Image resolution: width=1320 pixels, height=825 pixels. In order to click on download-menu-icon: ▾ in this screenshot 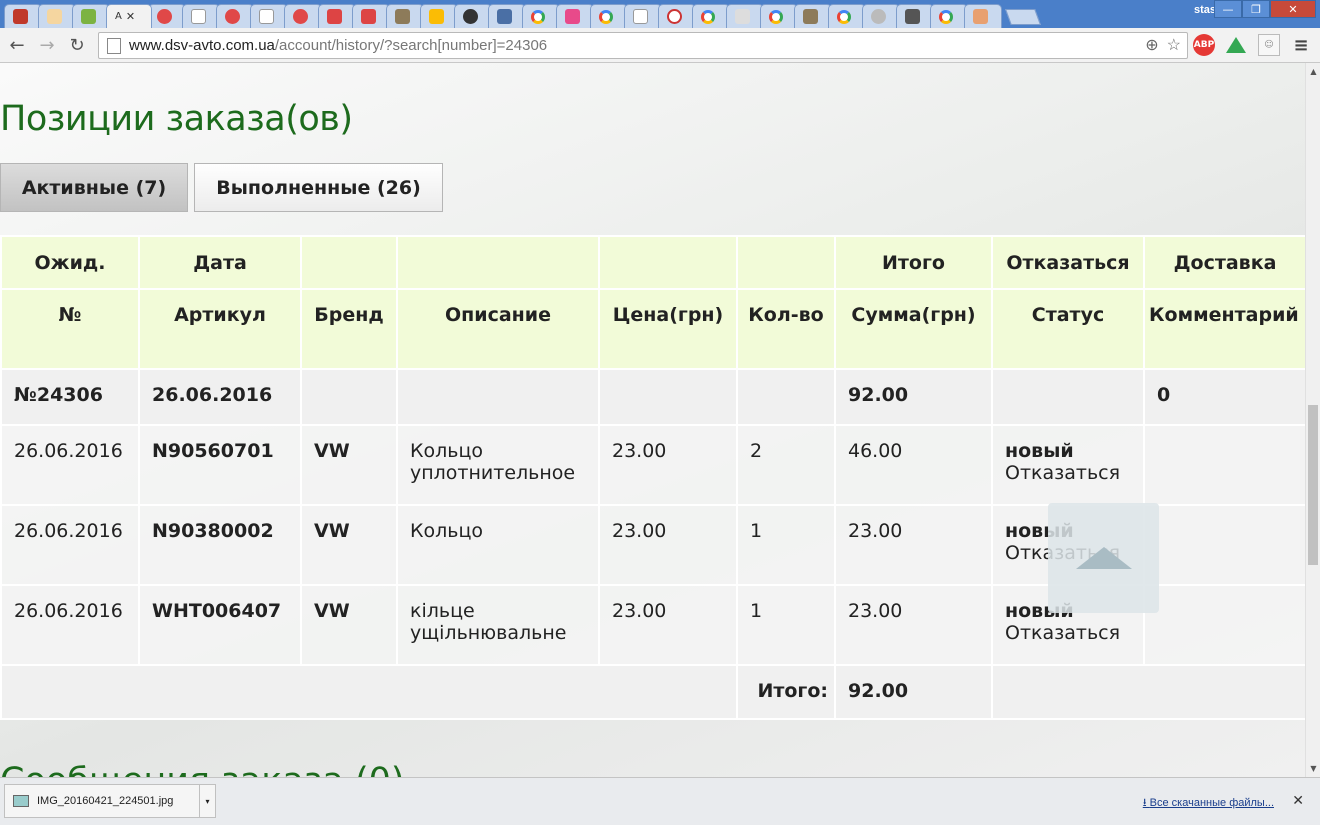, I will do `click(207, 801)`.